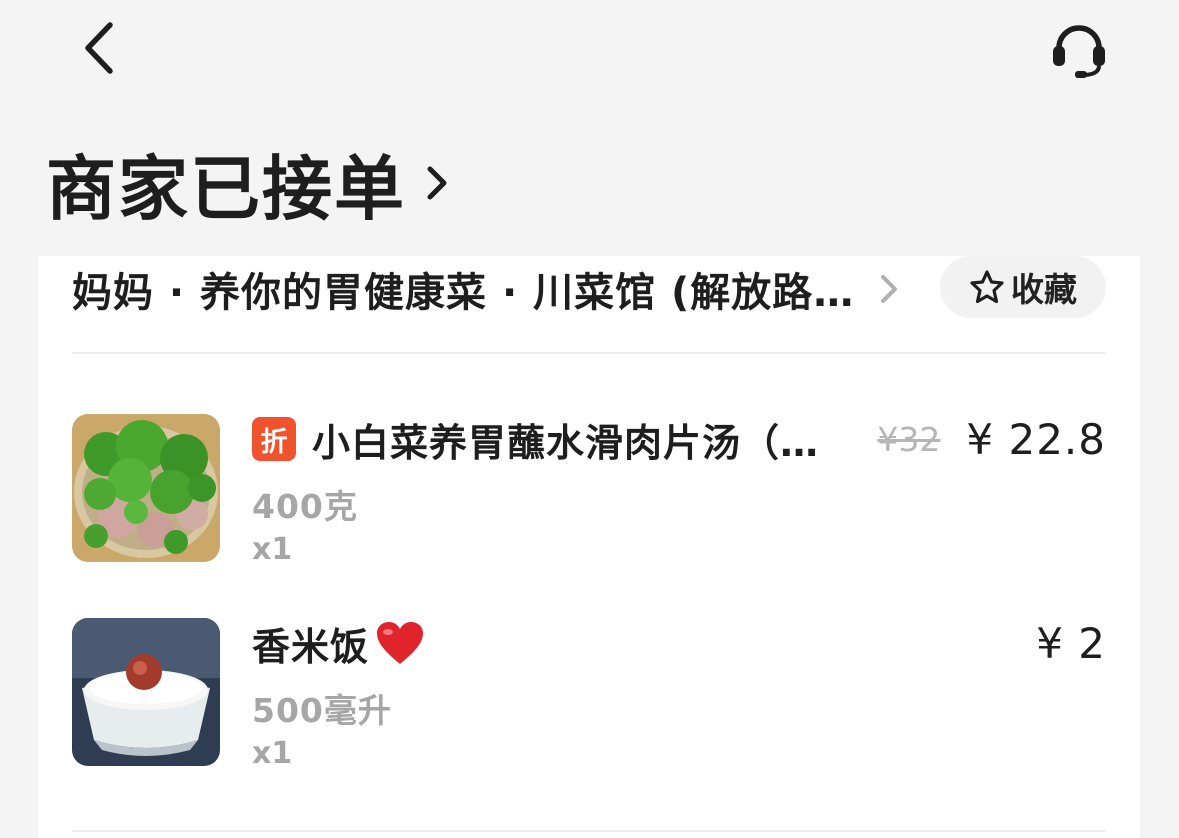  I want to click on top-bar, so click(589, 55).